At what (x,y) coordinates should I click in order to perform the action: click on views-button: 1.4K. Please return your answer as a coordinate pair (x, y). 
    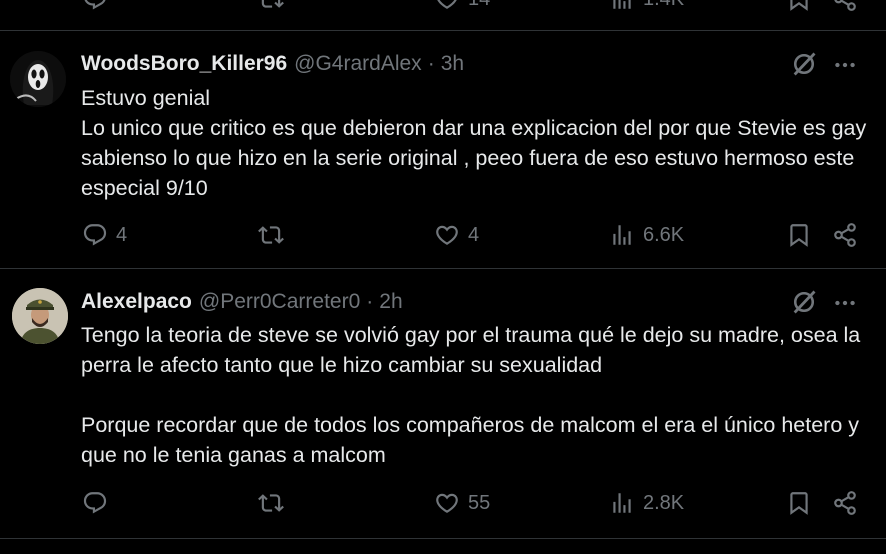
    Looking at the image, I should click on (646, 6).